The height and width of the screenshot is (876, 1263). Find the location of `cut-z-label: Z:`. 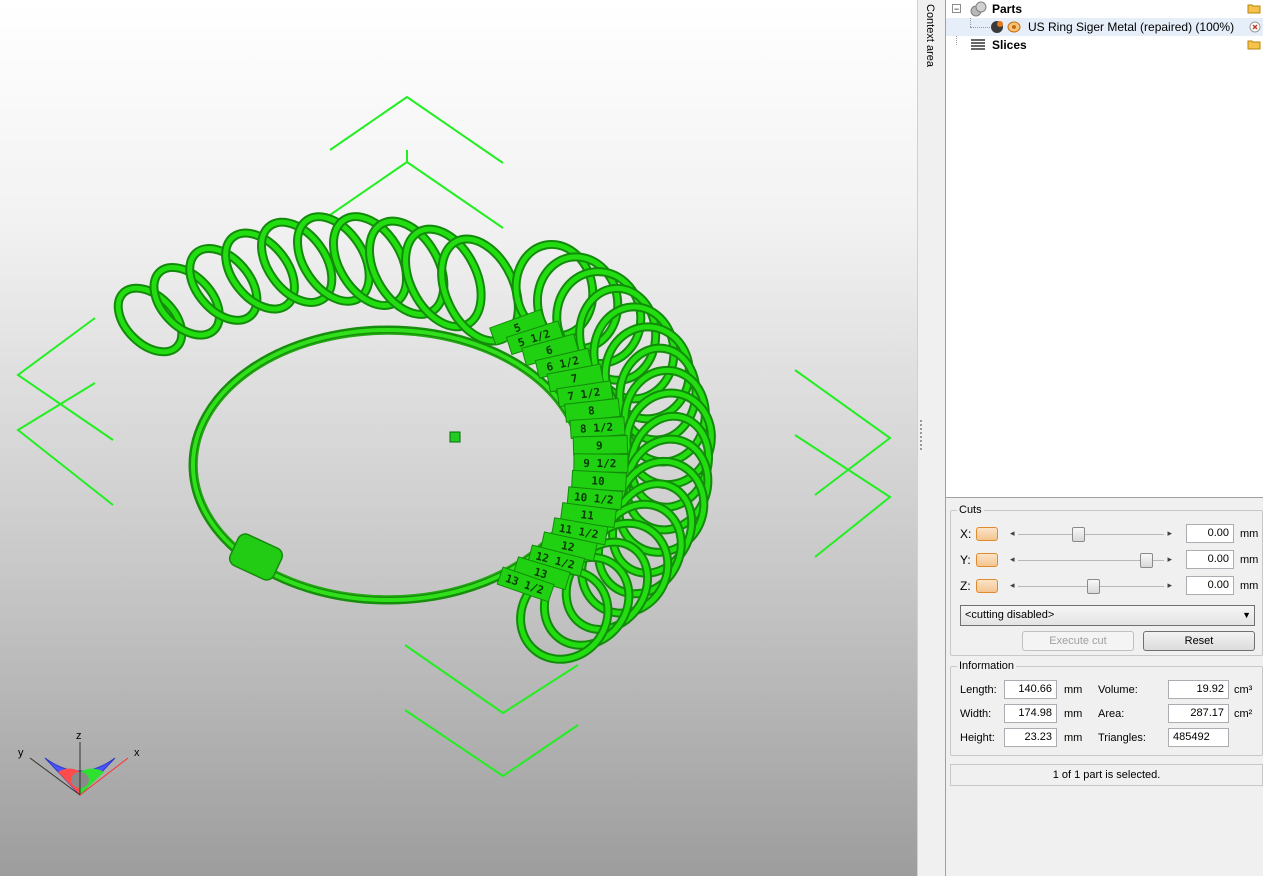

cut-z-label: Z: is located at coordinates (965, 586).